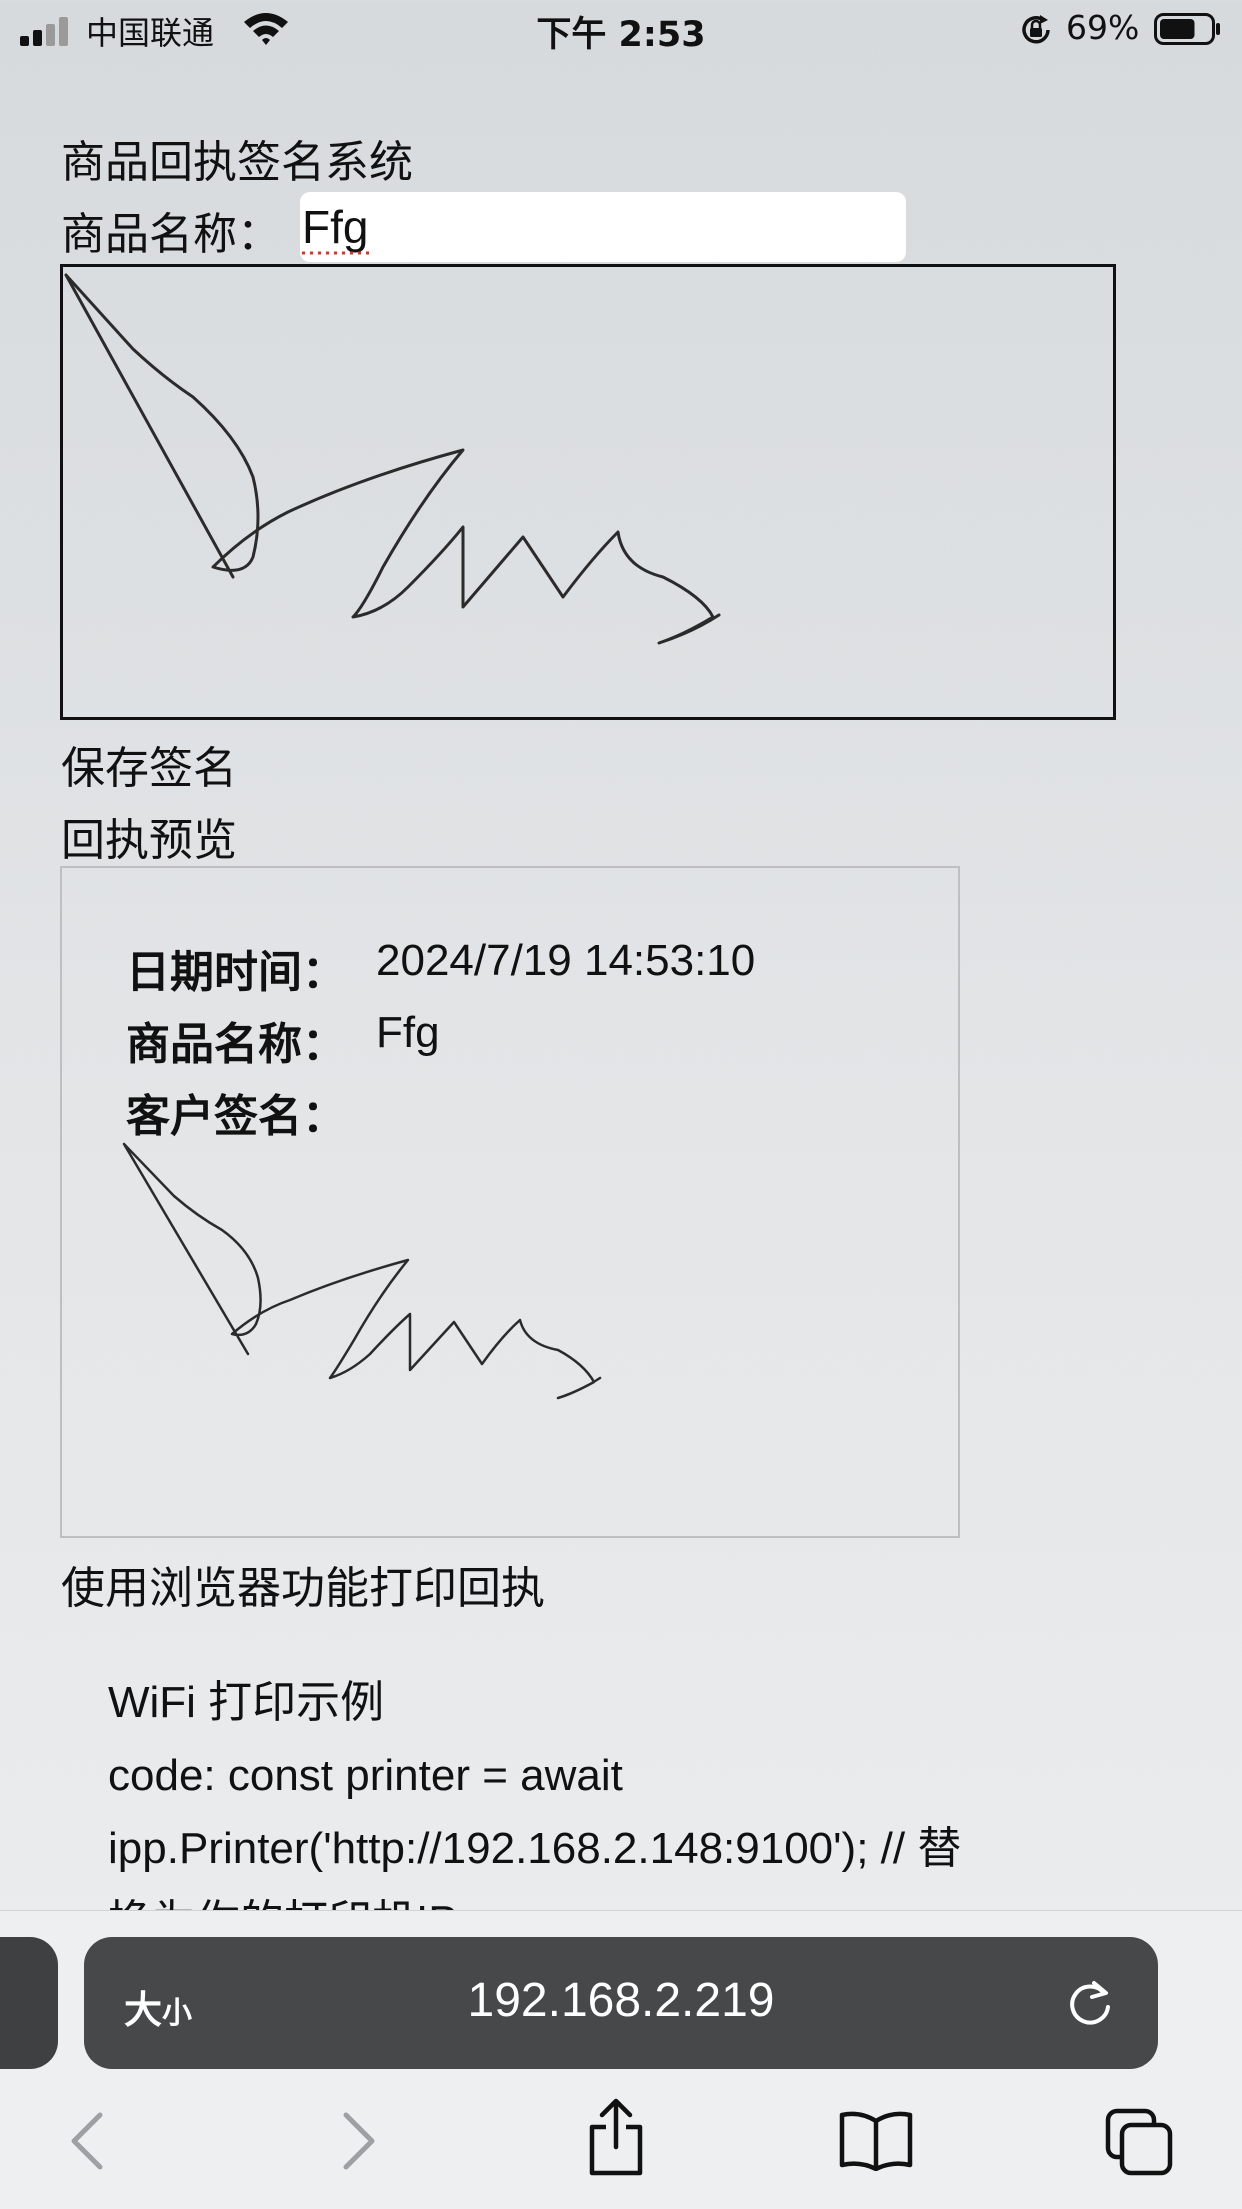 Image resolution: width=1242 pixels, height=2209 pixels. What do you see at coordinates (621, 35) in the screenshot?
I see `status-time: 下午 2:53` at bounding box center [621, 35].